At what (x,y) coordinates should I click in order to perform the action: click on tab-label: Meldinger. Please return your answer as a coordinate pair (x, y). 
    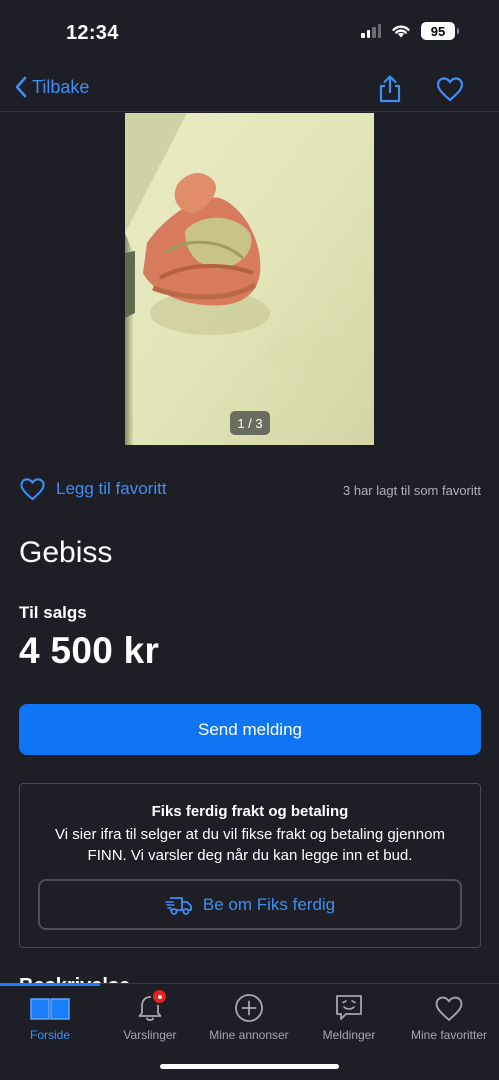
    Looking at the image, I should click on (349, 1035).